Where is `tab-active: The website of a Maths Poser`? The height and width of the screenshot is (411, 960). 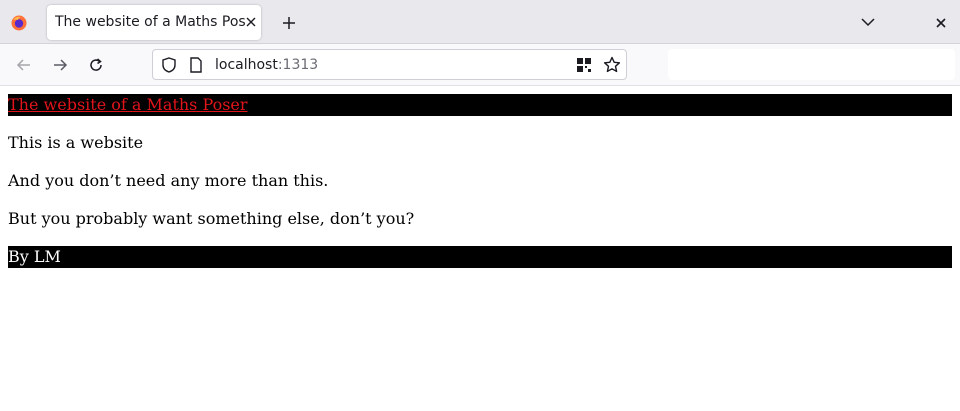
tab-active: The website of a Maths Poser is located at coordinates (154, 22).